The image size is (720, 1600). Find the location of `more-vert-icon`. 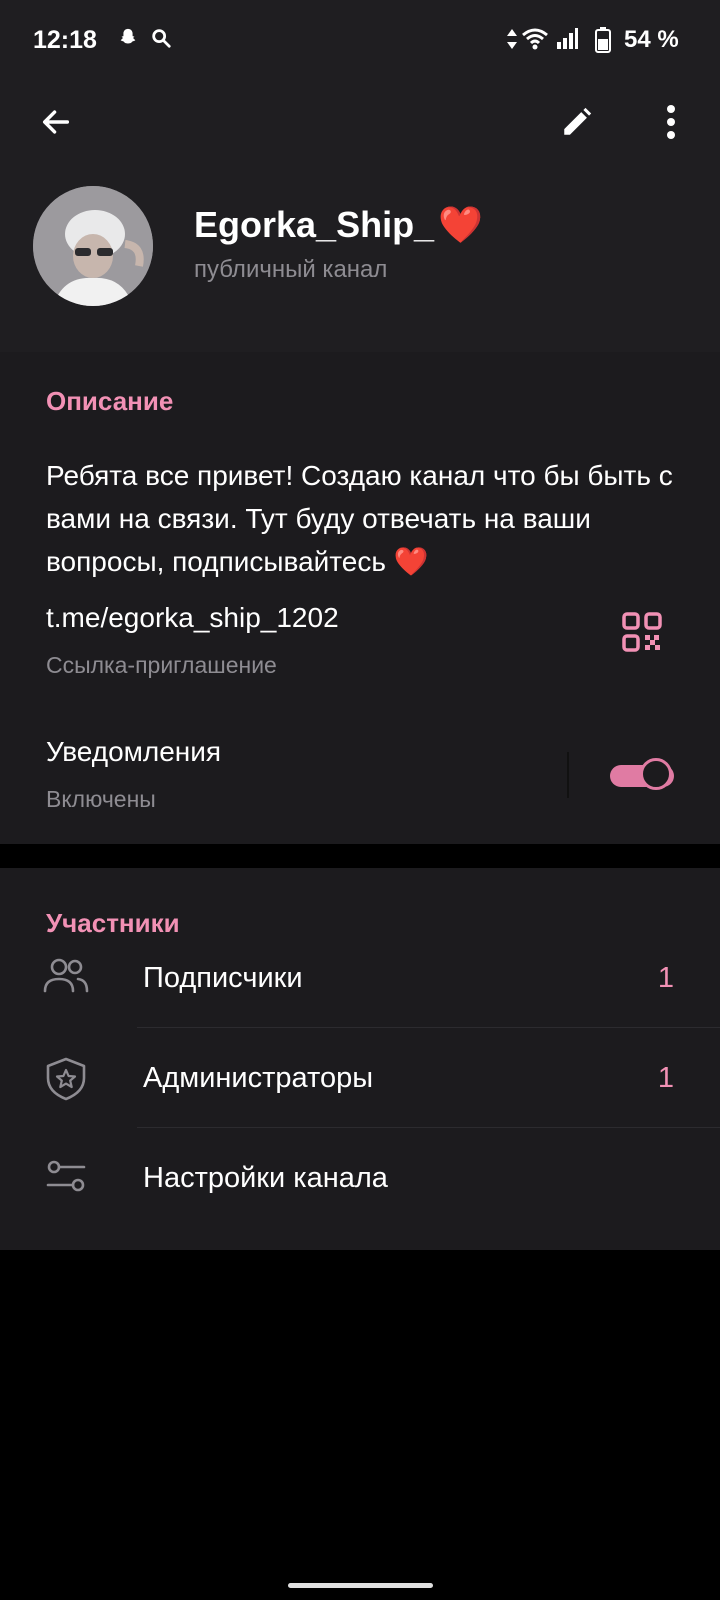

more-vert-icon is located at coordinates (671, 122).